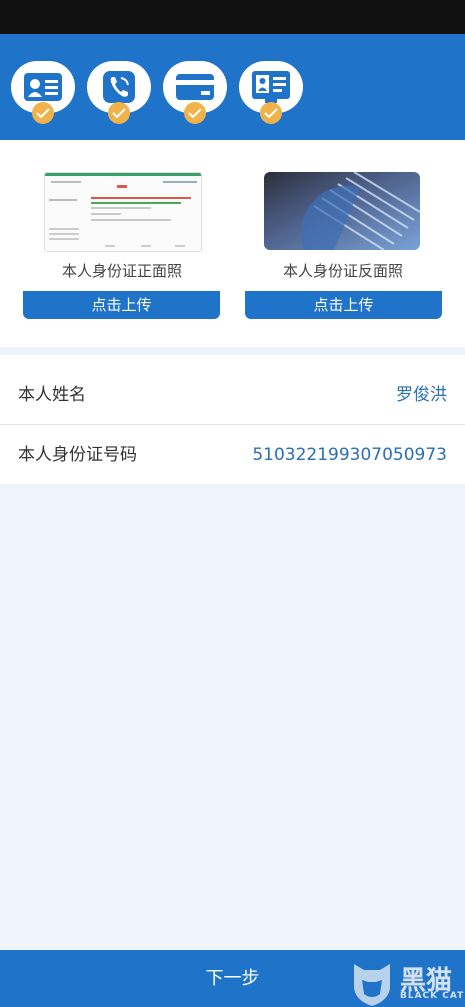  Describe the element at coordinates (432, 996) in the screenshot. I see `watermark-subtext: BLACK CAT` at that location.